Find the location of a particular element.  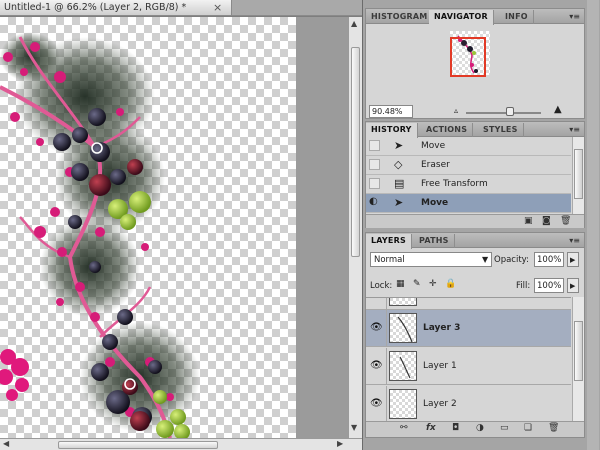

fill-arrow-icon: ▶ is located at coordinates (573, 285).